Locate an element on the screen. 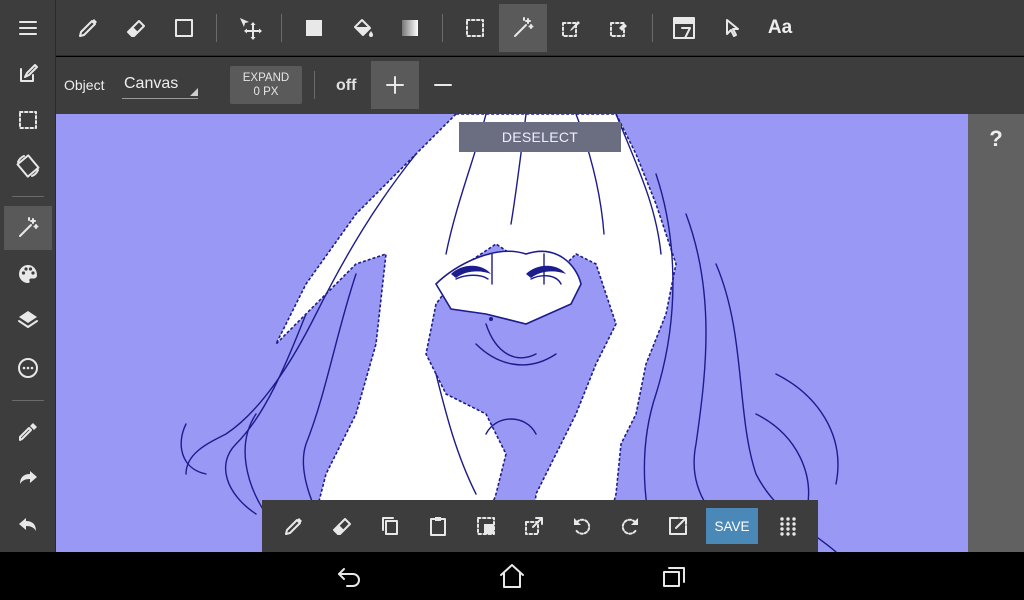  invert-selection-button is located at coordinates (486, 526).